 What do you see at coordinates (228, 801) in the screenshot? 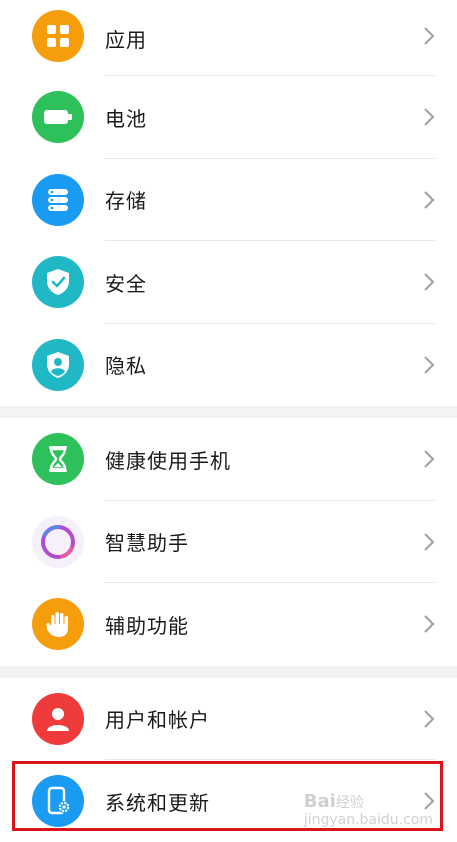
I see `settings-item-system-update: 系统和更新` at bounding box center [228, 801].